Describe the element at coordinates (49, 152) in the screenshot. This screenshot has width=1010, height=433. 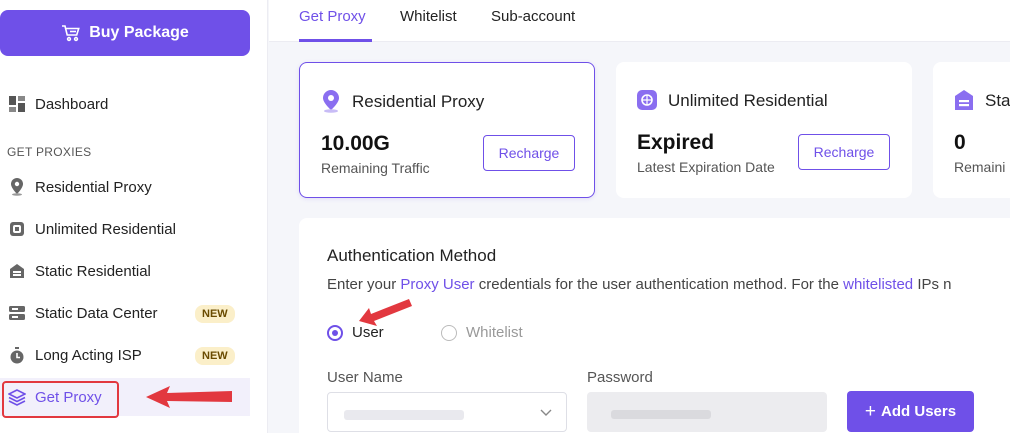
I see `section-title-get-proxies: GET PROXIES` at that location.